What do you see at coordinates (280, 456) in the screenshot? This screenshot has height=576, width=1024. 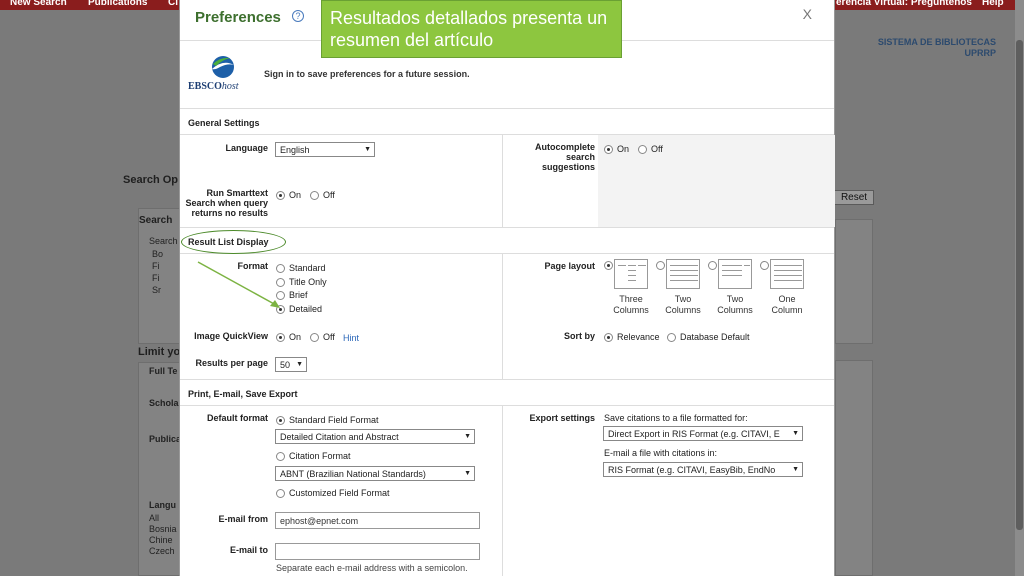 I see `citation-format-radio` at bounding box center [280, 456].